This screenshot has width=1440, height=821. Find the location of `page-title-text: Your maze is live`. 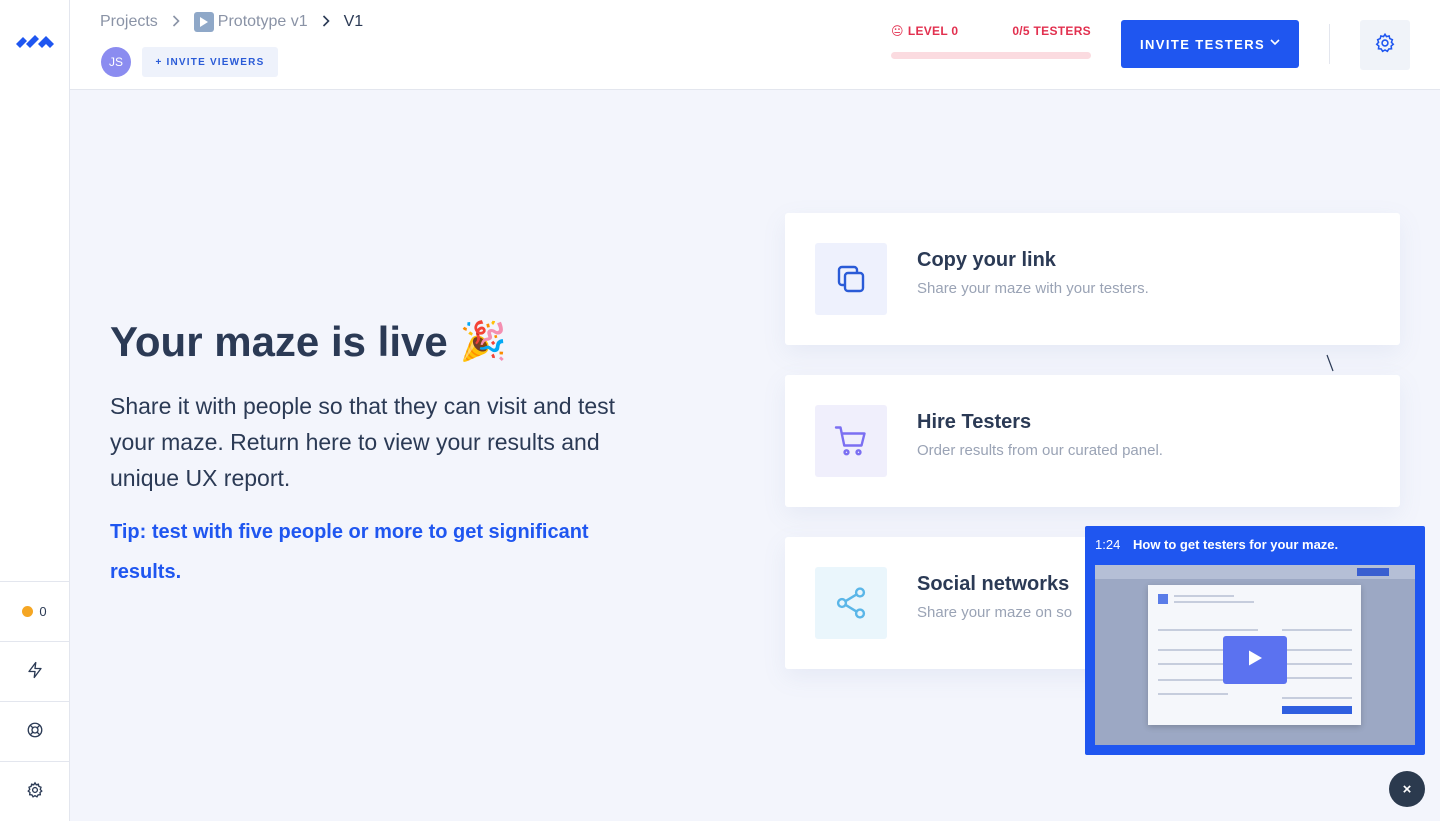

page-title-text: Your maze is live is located at coordinates (279, 341).